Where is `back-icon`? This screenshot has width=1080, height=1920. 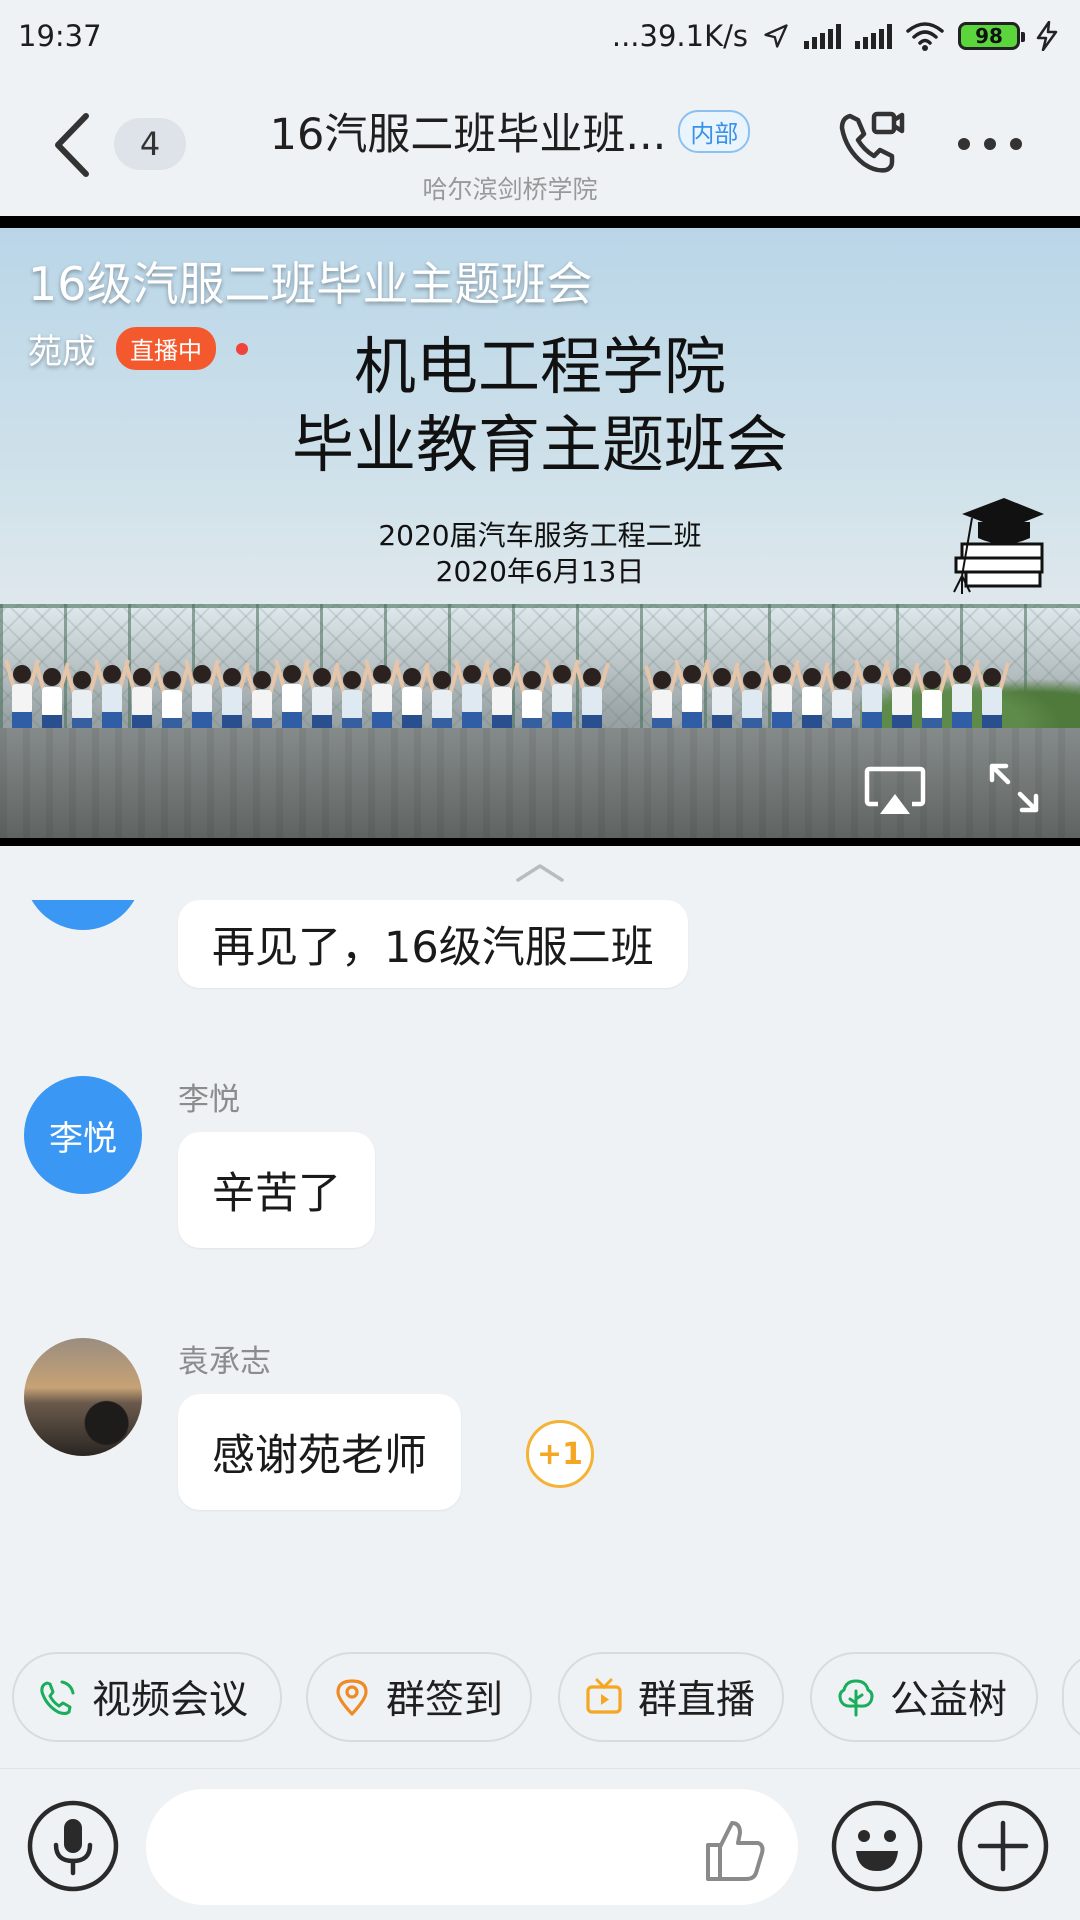 back-icon is located at coordinates (73, 145).